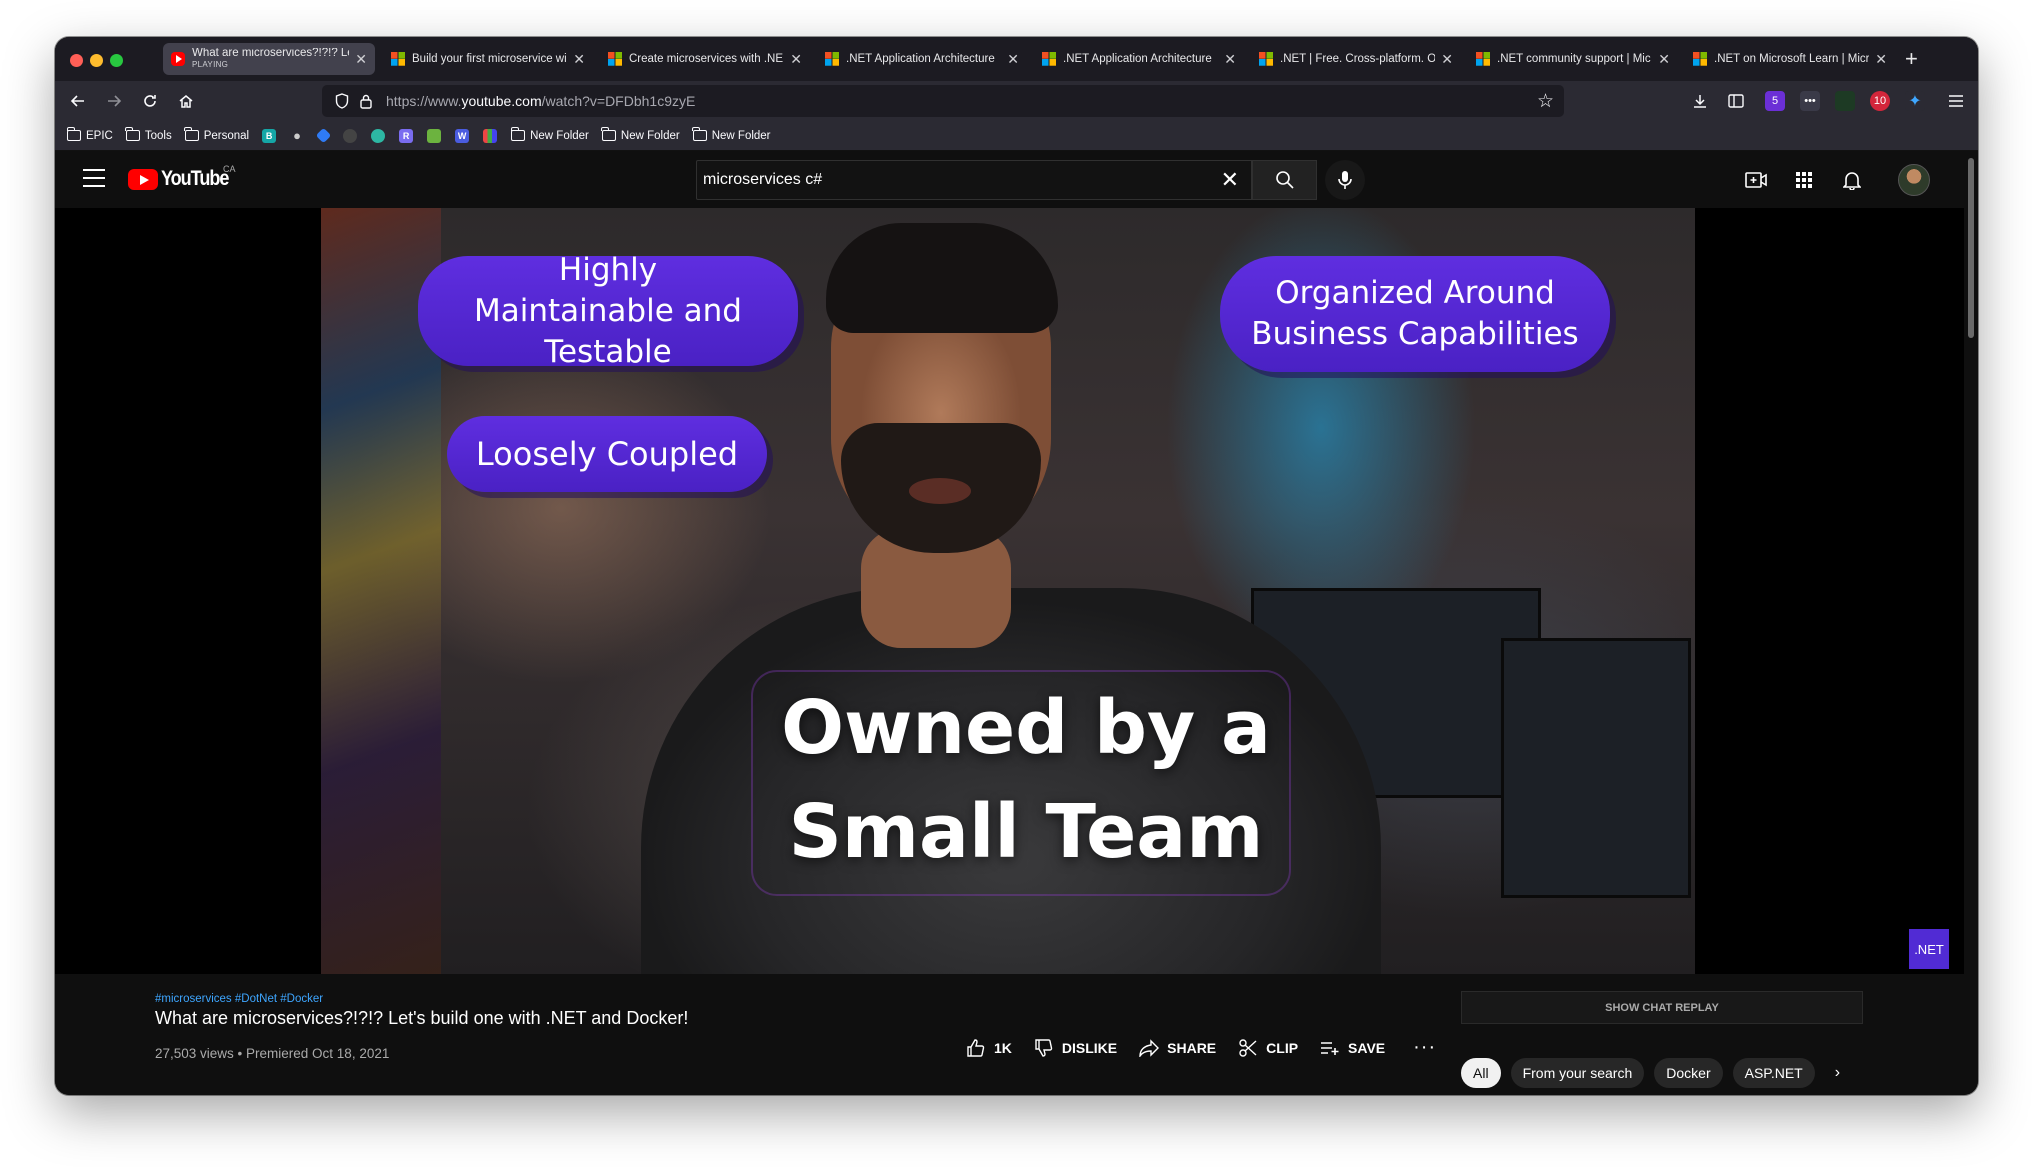  Describe the element at coordinates (608, 311) in the screenshot. I see `overlay-bubble: Highly Maintainable and Testable` at that location.